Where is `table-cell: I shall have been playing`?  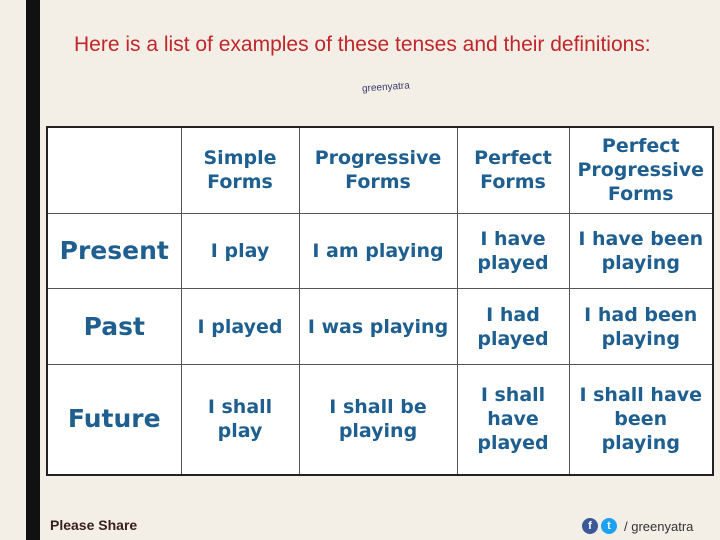 table-cell: I shall have been playing is located at coordinates (641, 419).